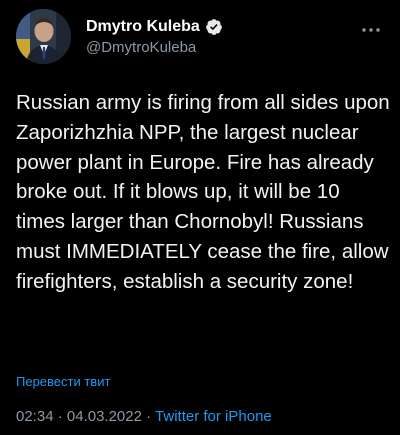 The height and width of the screenshot is (435, 400). I want to click on translate-tweet-link: Перевести твит, so click(63, 381).